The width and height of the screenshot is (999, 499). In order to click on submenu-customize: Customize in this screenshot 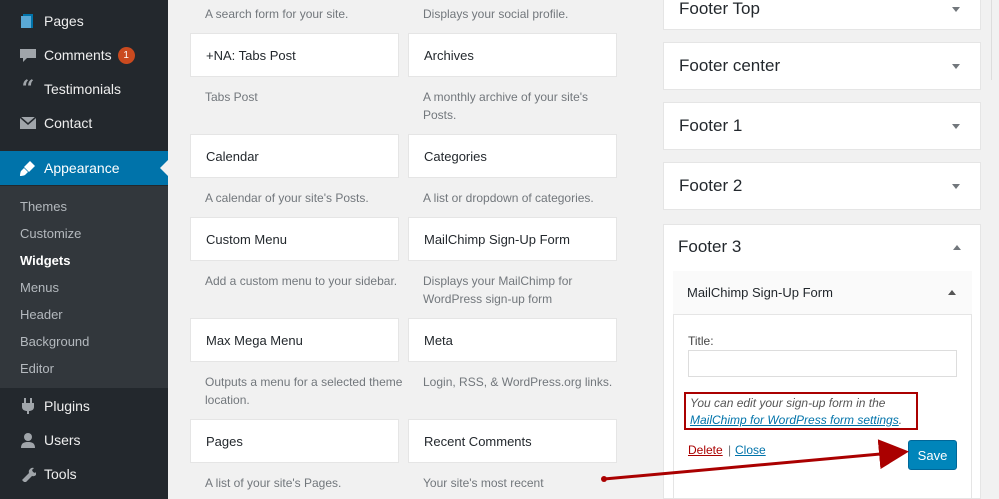, I will do `click(50, 233)`.